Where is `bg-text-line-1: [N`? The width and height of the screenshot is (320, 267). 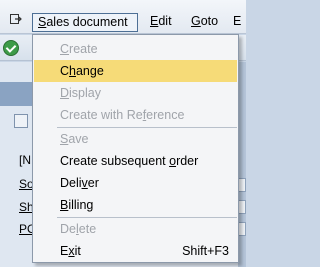
bg-text-line-1: [N is located at coordinates (25, 160).